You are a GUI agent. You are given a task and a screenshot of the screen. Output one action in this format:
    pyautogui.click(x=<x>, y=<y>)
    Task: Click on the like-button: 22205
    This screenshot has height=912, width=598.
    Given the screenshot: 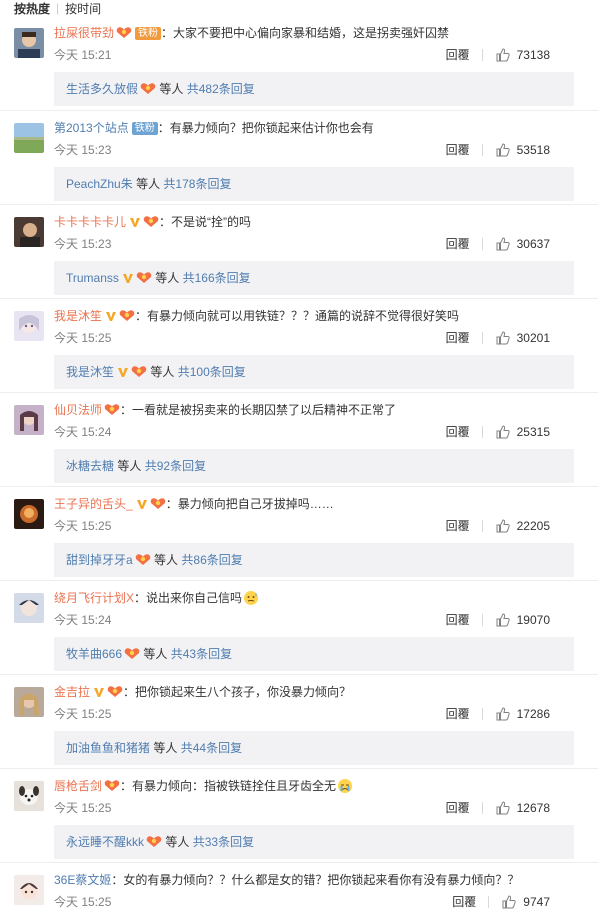 What is the action you would take?
    pyautogui.click(x=522, y=526)
    